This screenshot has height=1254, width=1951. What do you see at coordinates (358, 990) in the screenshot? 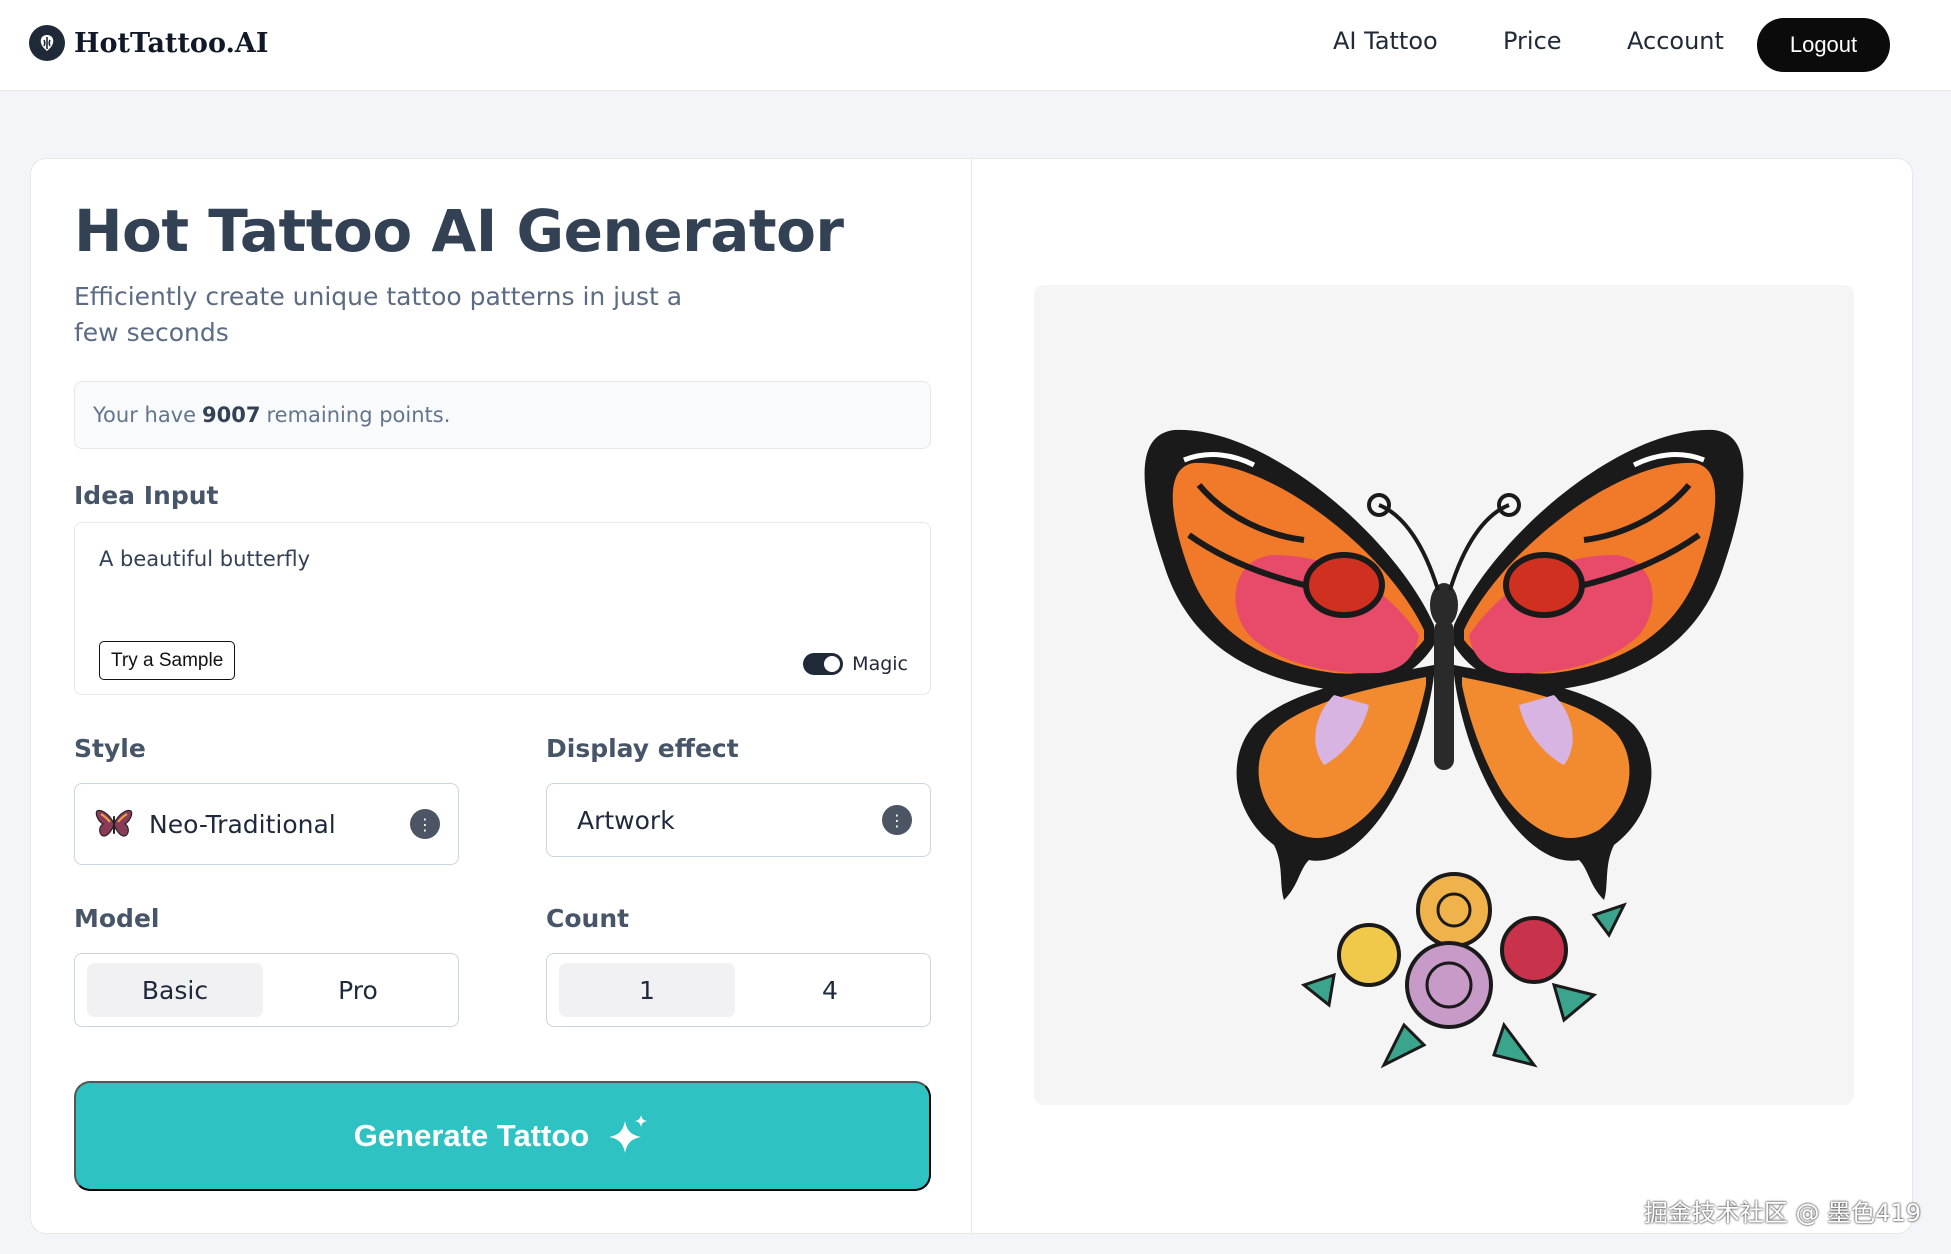
I see `model-option-pro: Pro` at bounding box center [358, 990].